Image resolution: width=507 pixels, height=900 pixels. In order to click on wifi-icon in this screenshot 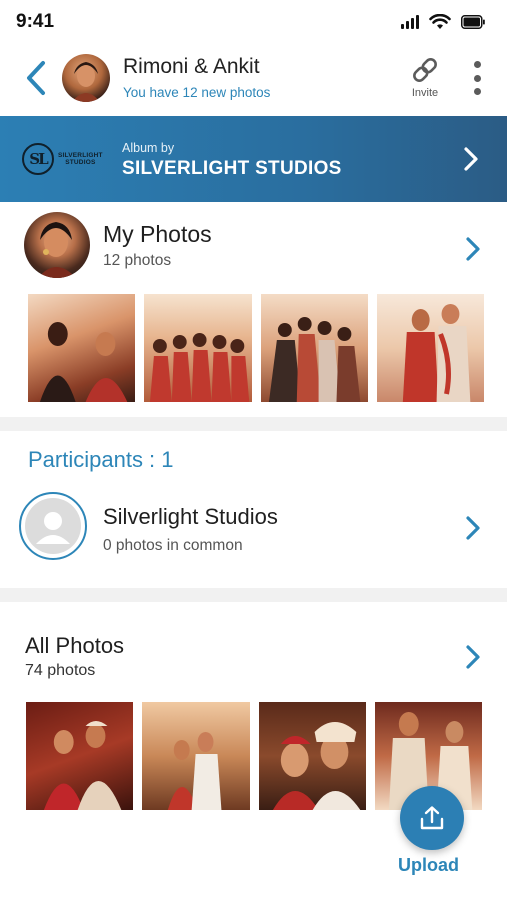, I will do `click(440, 21)`.